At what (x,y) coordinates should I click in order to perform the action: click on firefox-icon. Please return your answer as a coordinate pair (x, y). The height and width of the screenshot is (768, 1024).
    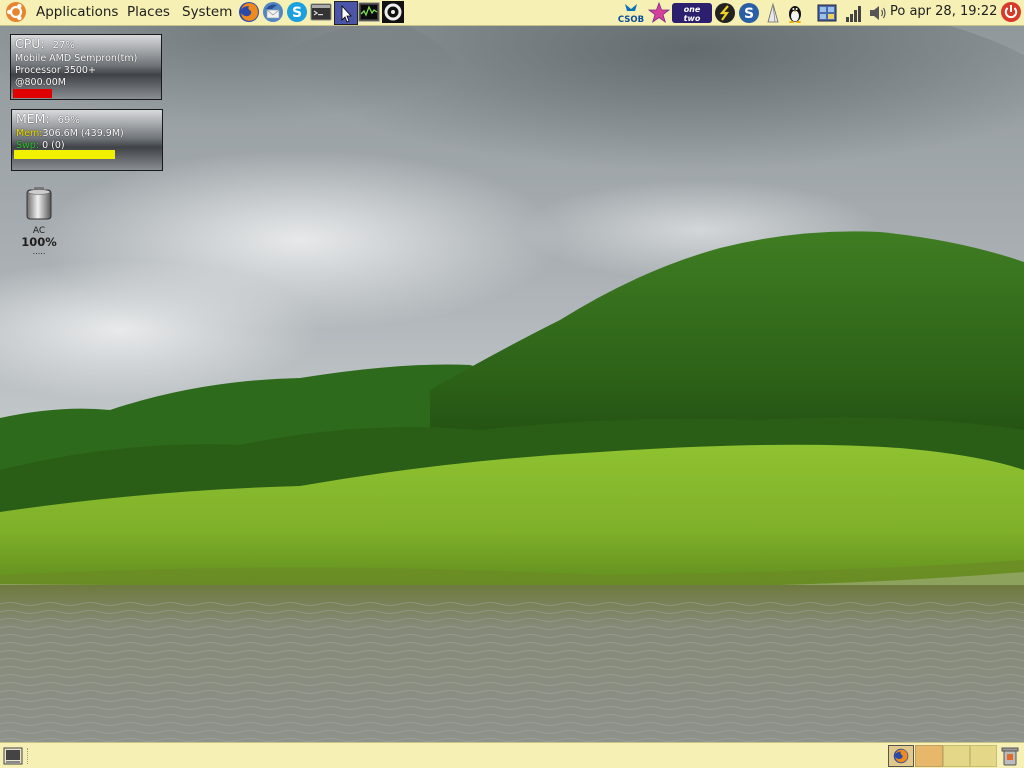
    Looking at the image, I should click on (249, 12).